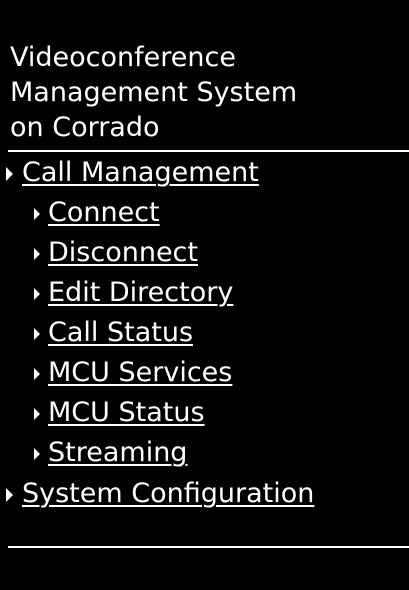 This screenshot has width=409, height=590. Describe the element at coordinates (123, 57) in the screenshot. I see `title-line-1: Videoconference` at that location.